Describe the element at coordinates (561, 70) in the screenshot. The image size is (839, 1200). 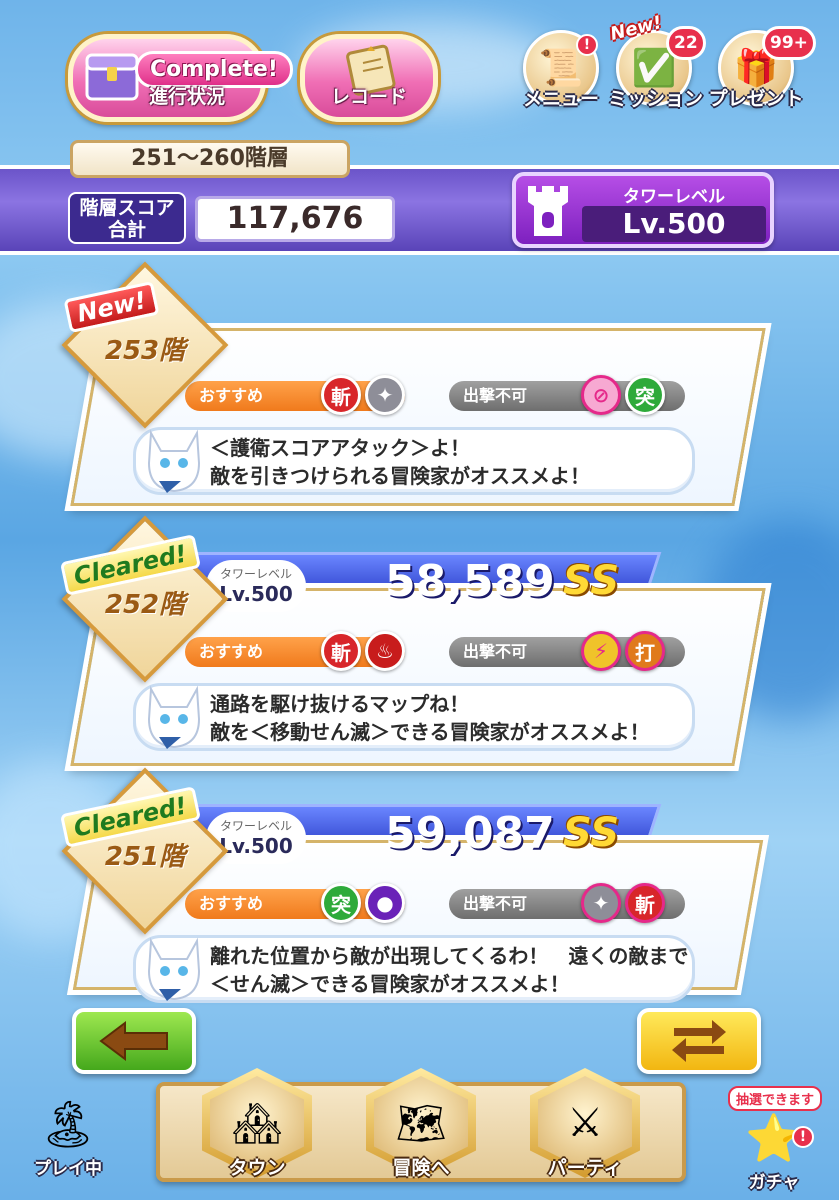
I see `menu-button: 📜 メニュー !` at that location.